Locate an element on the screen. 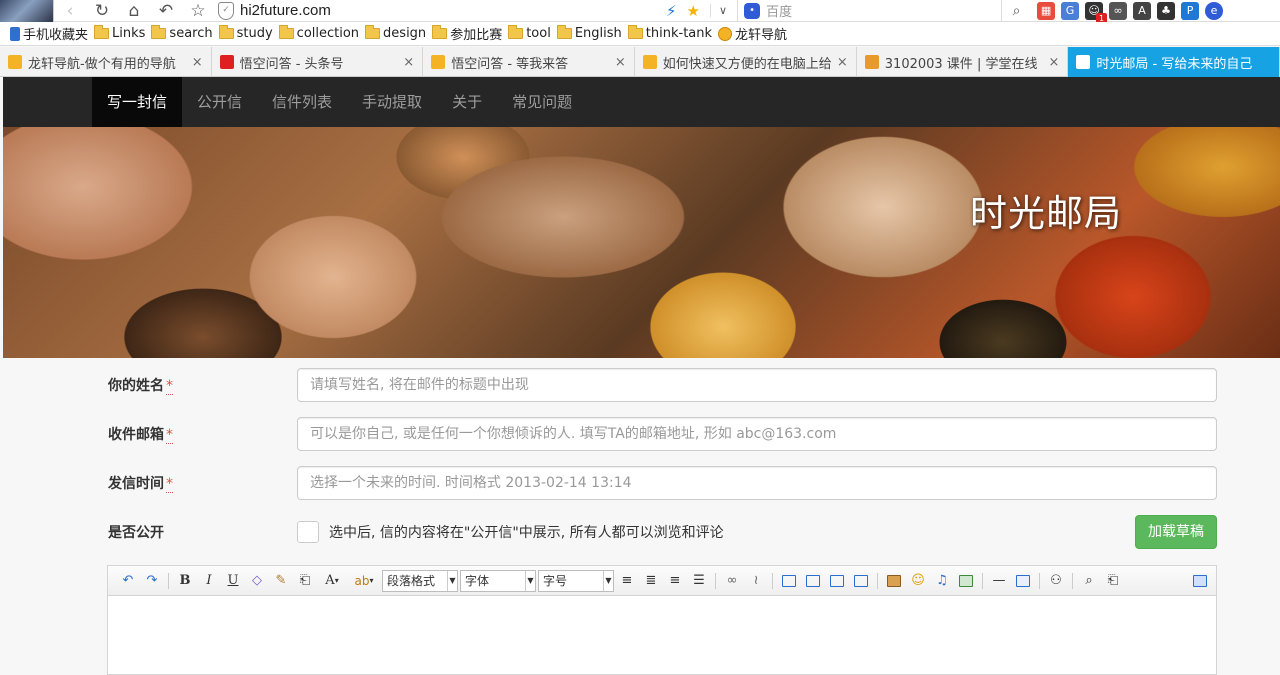  browser-tab: 3102003 课件 | 学堂在线 × is located at coordinates (963, 62).